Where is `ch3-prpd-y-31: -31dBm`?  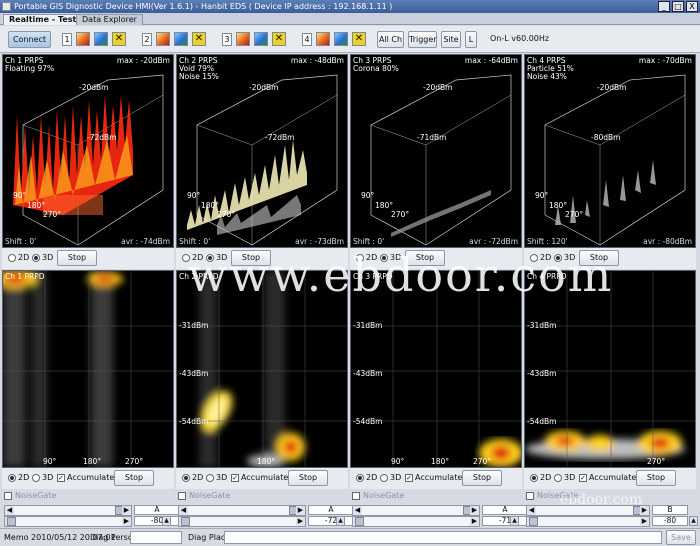 ch3-prpd-y-31: -31dBm is located at coordinates (368, 325).